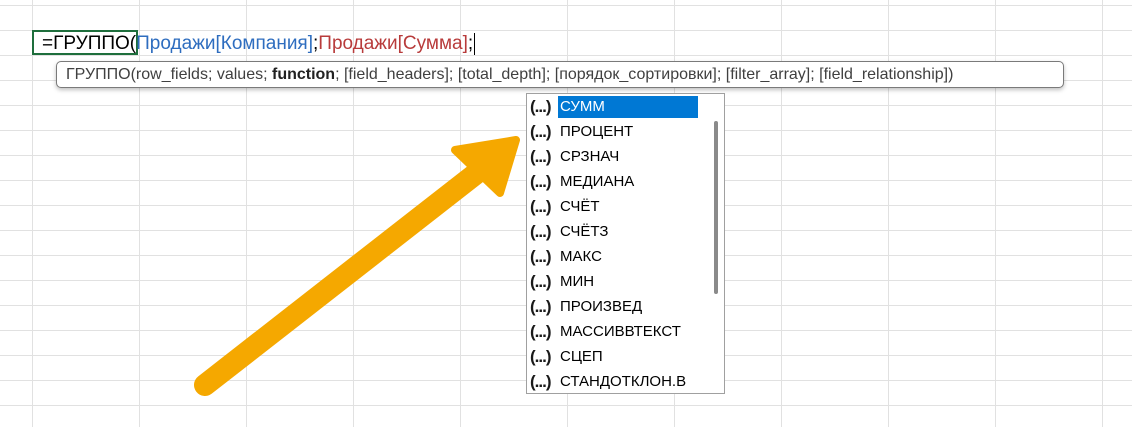  Describe the element at coordinates (224, 43) in the screenshot. I see `formula-arg-company: Продажи[Компания]` at that location.